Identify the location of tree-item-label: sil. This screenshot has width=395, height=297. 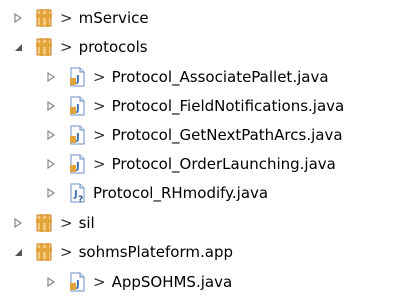
(86, 223).